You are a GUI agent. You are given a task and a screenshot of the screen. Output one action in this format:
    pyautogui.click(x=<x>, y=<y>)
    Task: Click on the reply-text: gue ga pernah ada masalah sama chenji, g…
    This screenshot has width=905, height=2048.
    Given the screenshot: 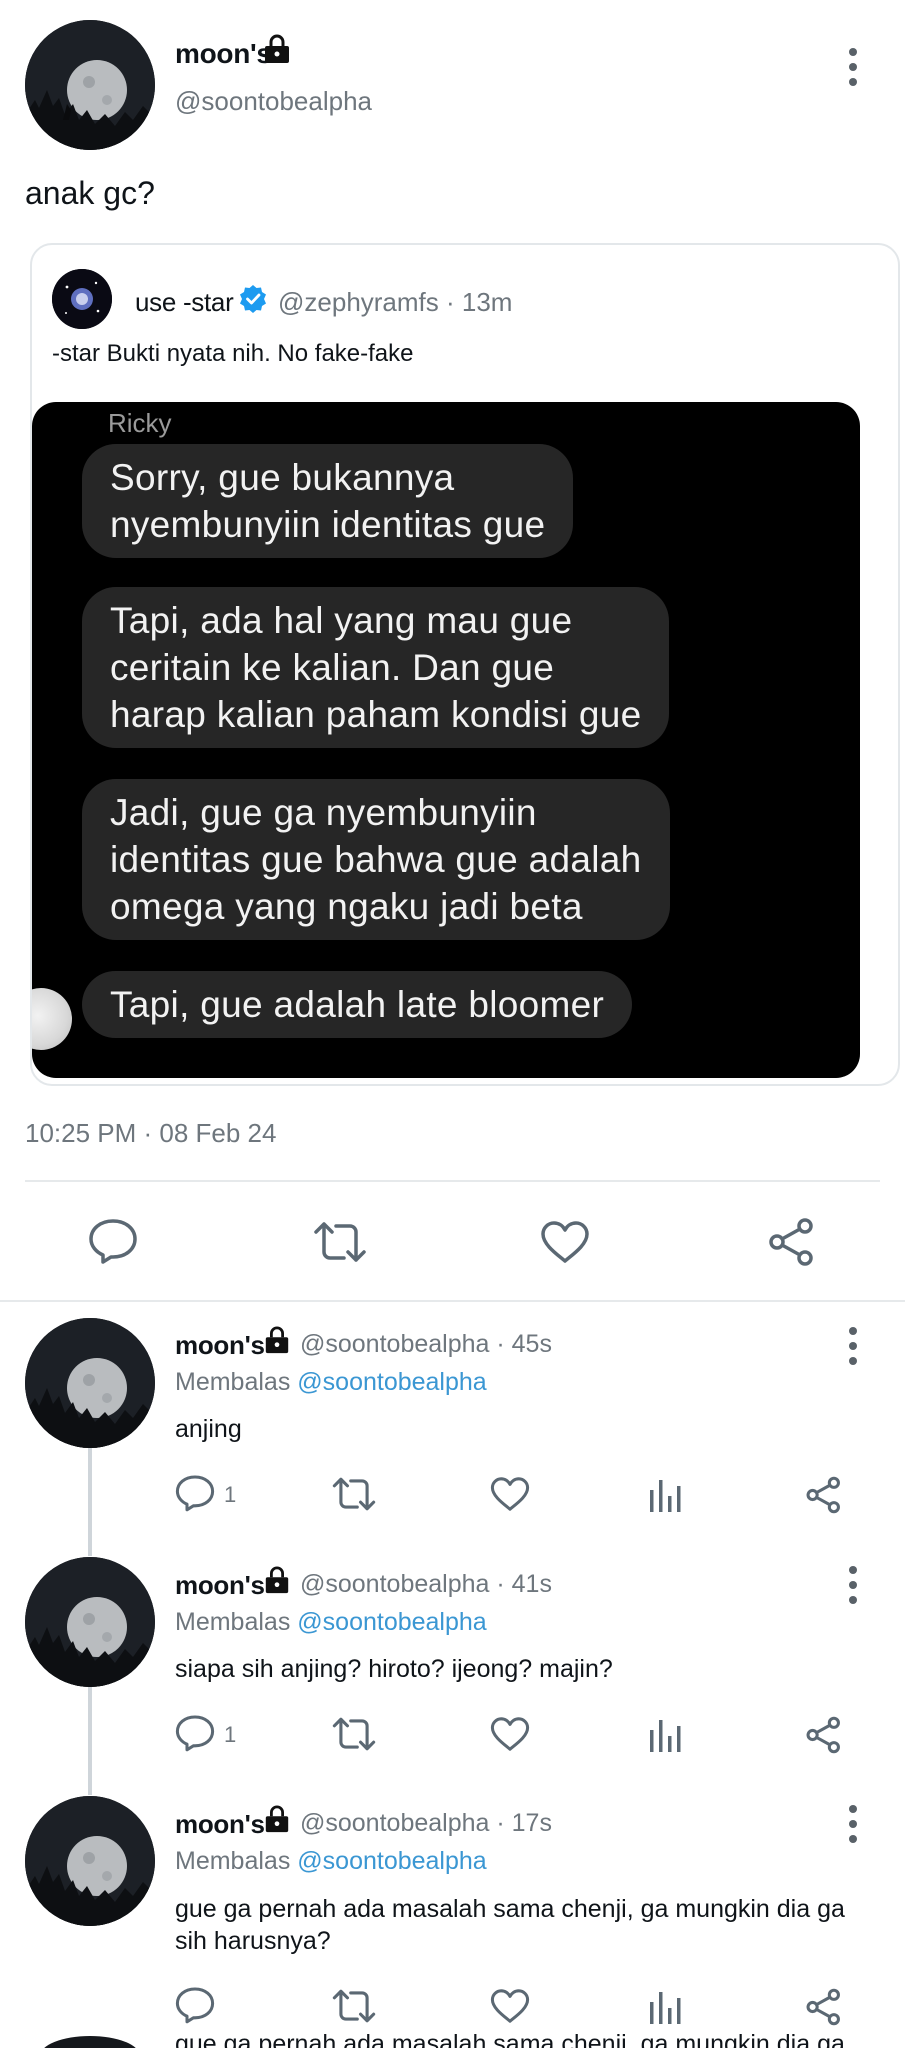 What is the action you would take?
    pyautogui.click(x=510, y=1925)
    